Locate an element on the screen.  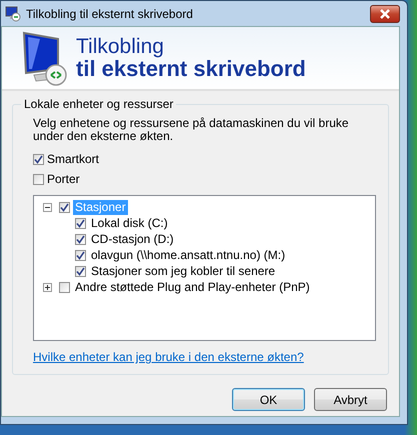
description-text: Velg enhetene og ressursene på datamaskinen du vil bruke under den eksterne økten. is located at coordinates (191, 130).